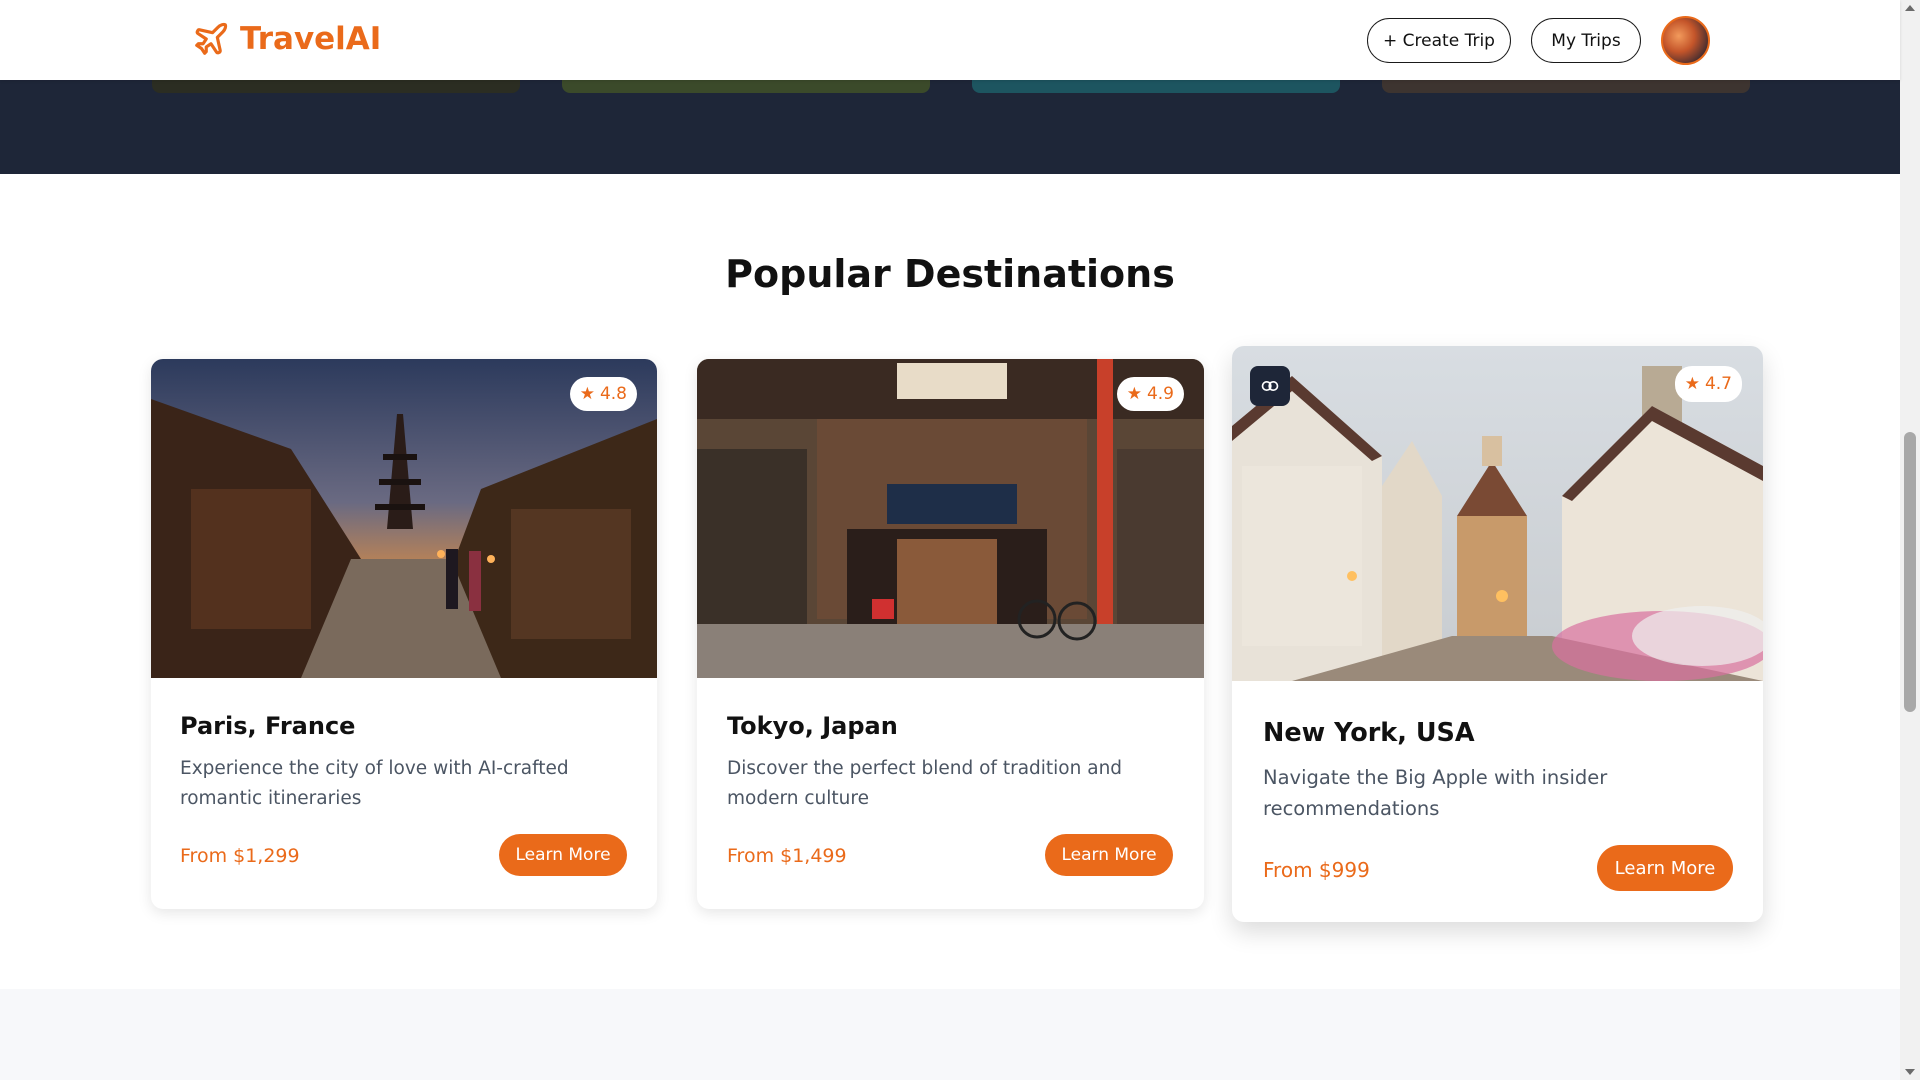 Image resolution: width=1920 pixels, height=1080 pixels. I want to click on brain-icon, so click(1270, 386).